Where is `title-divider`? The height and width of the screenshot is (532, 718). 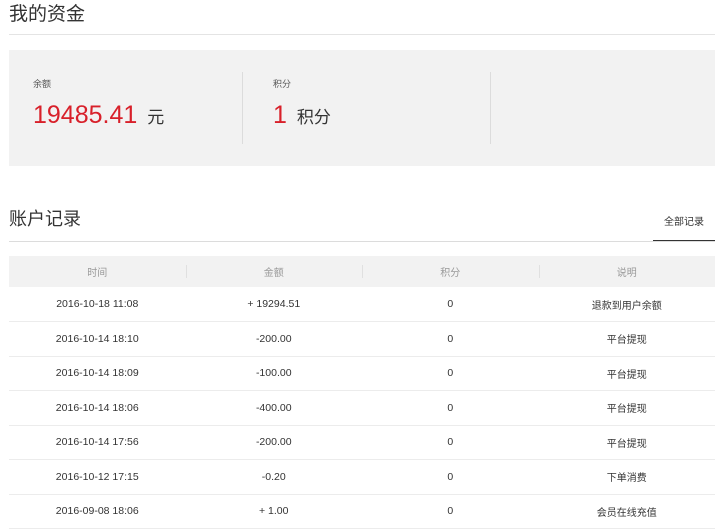 title-divider is located at coordinates (362, 34).